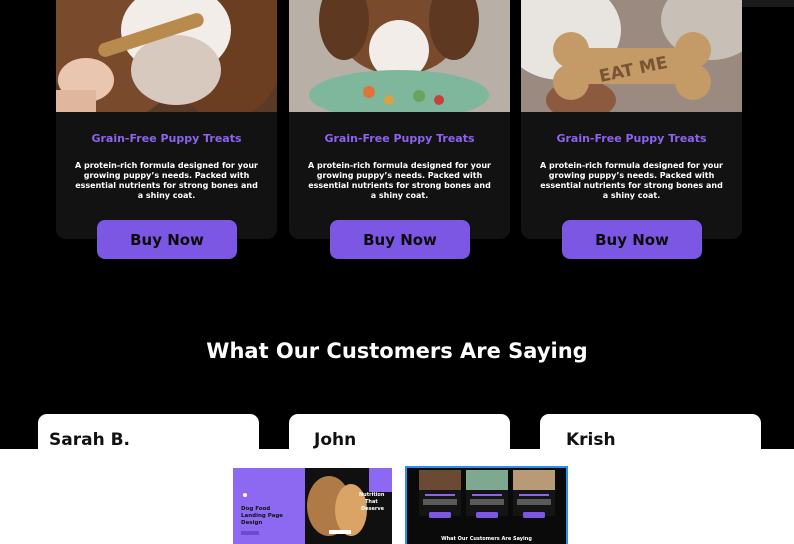 Image resolution: width=794 pixels, height=544 pixels. Describe the element at coordinates (650, 431) in the screenshot. I see `testimonial-card: Krish` at that location.